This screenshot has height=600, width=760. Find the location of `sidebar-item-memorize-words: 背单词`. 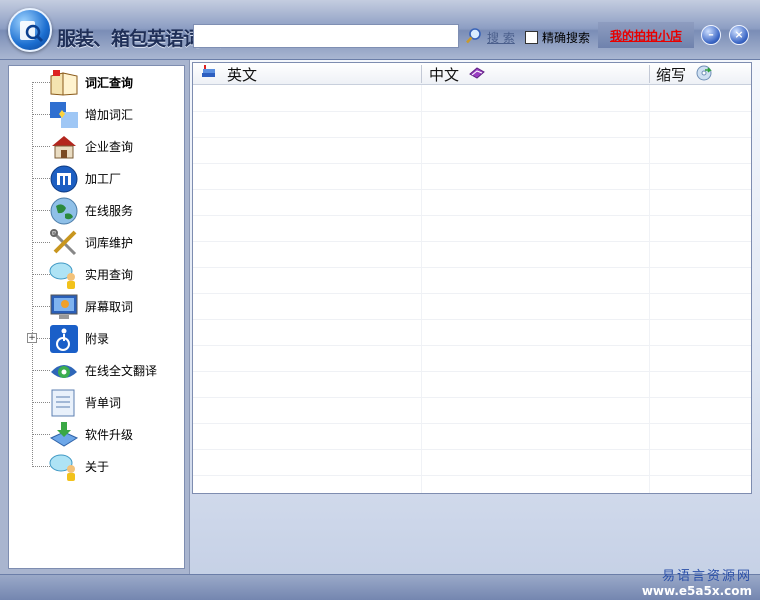

sidebar-item-memorize-words: 背单词 is located at coordinates (96, 402).